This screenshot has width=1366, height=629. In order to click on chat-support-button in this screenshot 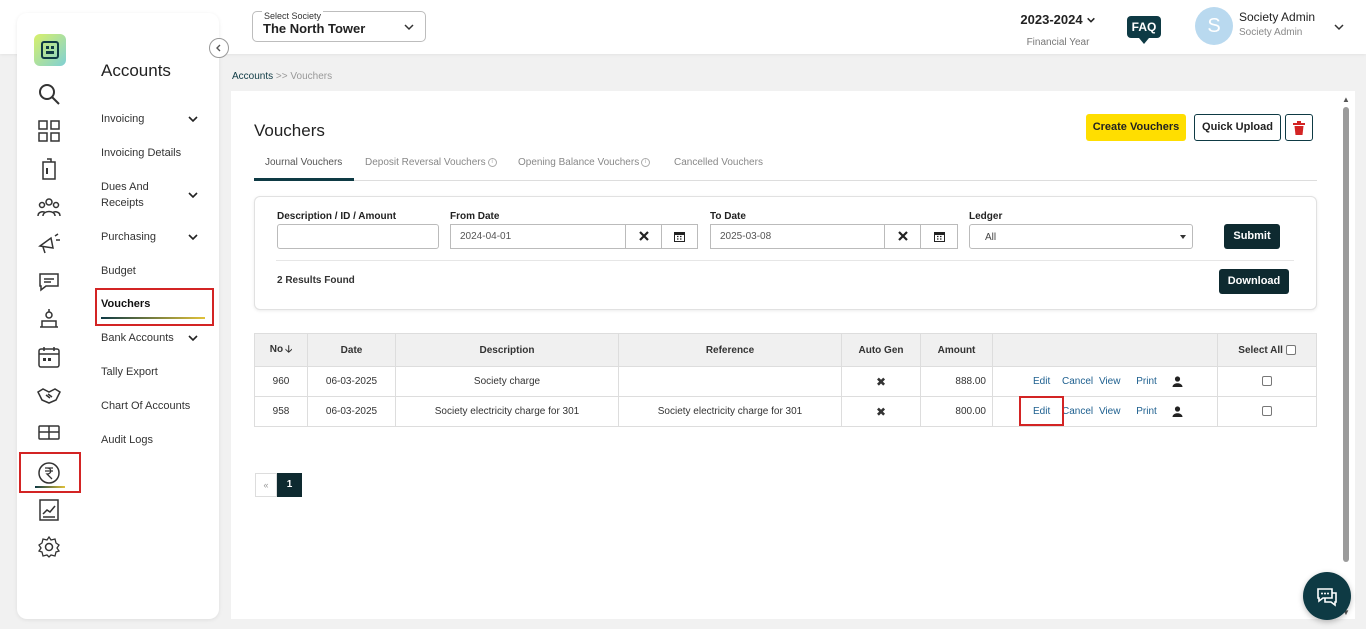, I will do `click(1327, 596)`.